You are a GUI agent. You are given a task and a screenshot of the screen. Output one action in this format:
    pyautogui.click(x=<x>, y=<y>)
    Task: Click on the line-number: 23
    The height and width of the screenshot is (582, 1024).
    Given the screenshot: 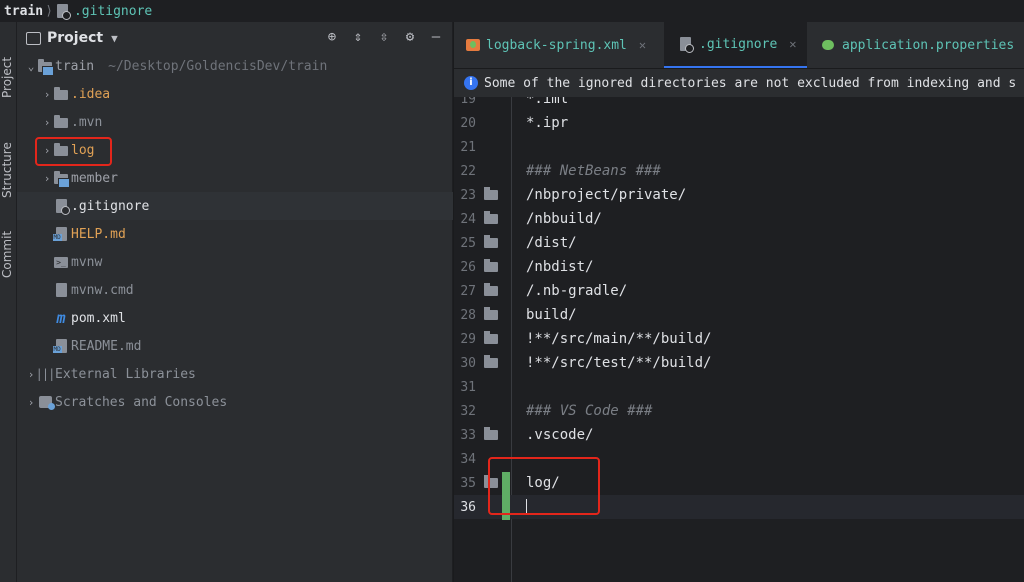 What is the action you would take?
    pyautogui.click(x=468, y=195)
    